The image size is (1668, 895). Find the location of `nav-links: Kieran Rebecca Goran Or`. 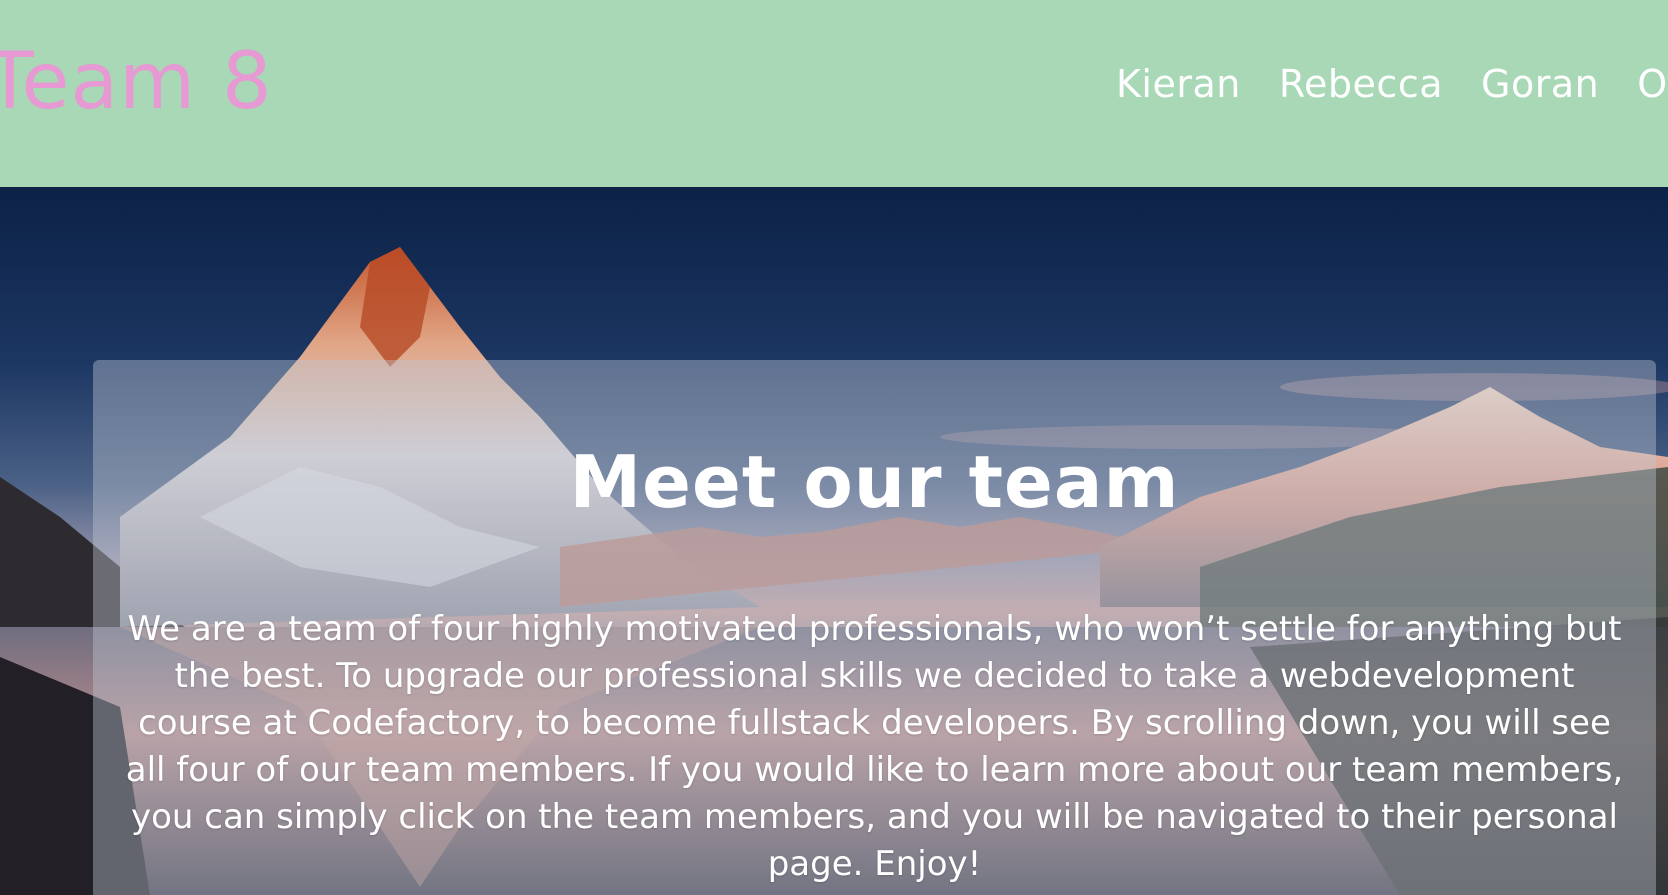

nav-links: Kieran Rebecca Goran Or is located at coordinates (1392, 84).